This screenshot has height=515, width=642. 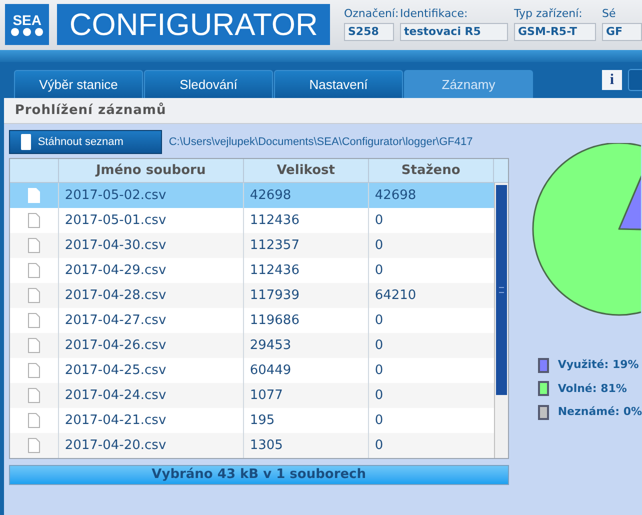 What do you see at coordinates (592, 388) in the screenshot?
I see `legend-label: Volné: 81%` at bounding box center [592, 388].